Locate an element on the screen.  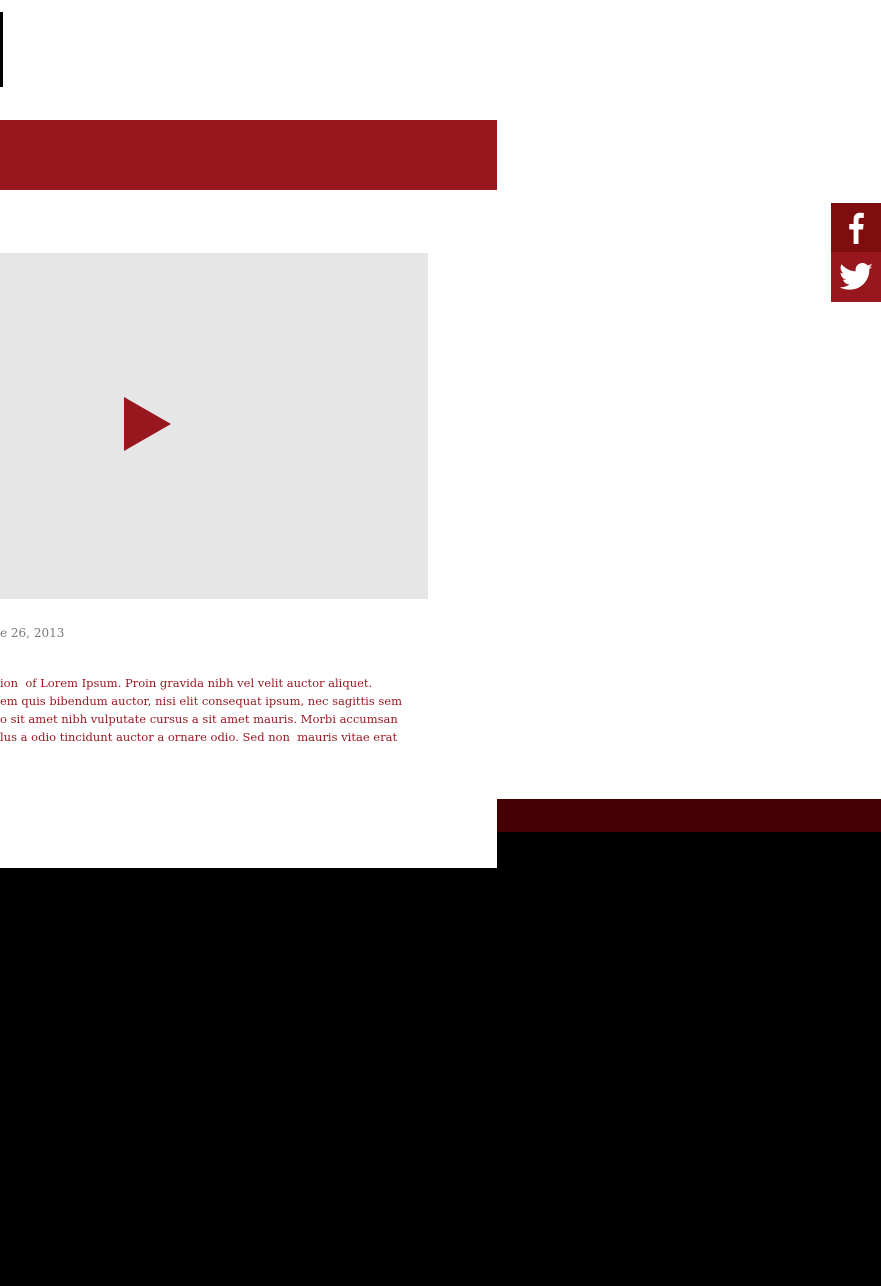
twitter-icon is located at coordinates (856, 277).